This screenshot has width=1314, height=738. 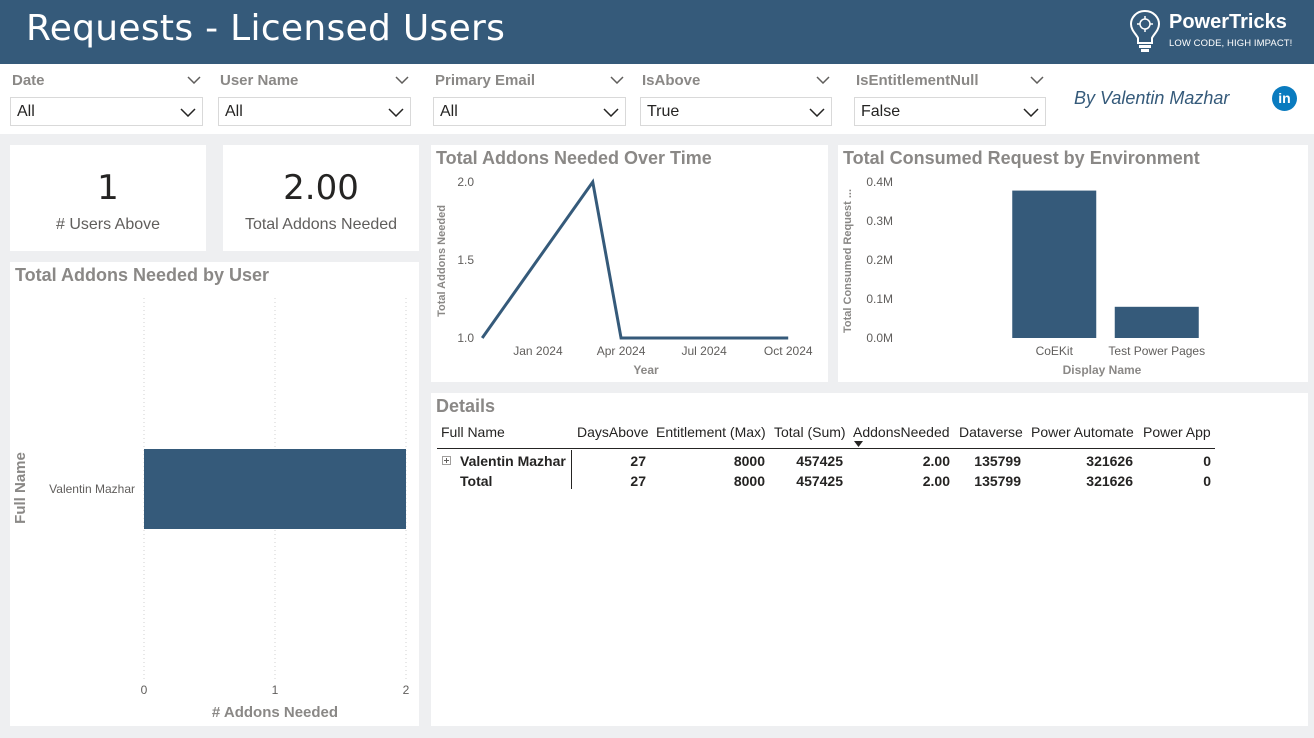 I want to click on cell-power-automate: 321626, so click(x=1109, y=461).